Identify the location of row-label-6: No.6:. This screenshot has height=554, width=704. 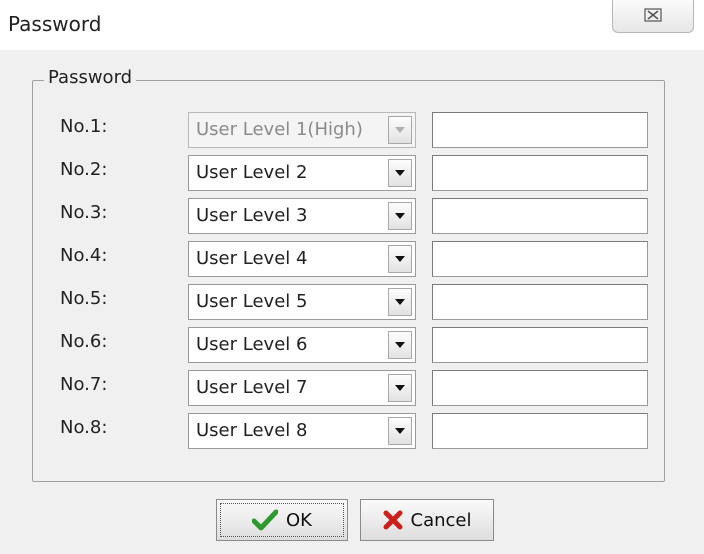
(84, 341).